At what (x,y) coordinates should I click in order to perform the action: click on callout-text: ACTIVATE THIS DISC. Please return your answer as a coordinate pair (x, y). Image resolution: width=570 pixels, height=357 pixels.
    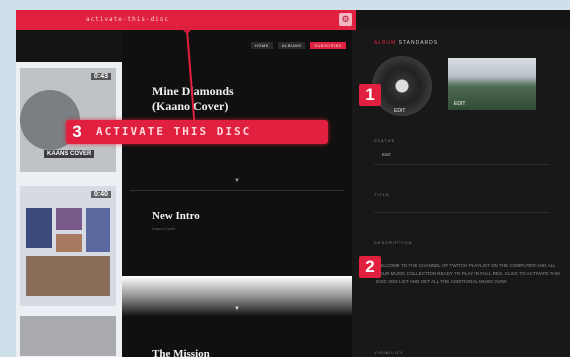
    Looking at the image, I should click on (174, 131).